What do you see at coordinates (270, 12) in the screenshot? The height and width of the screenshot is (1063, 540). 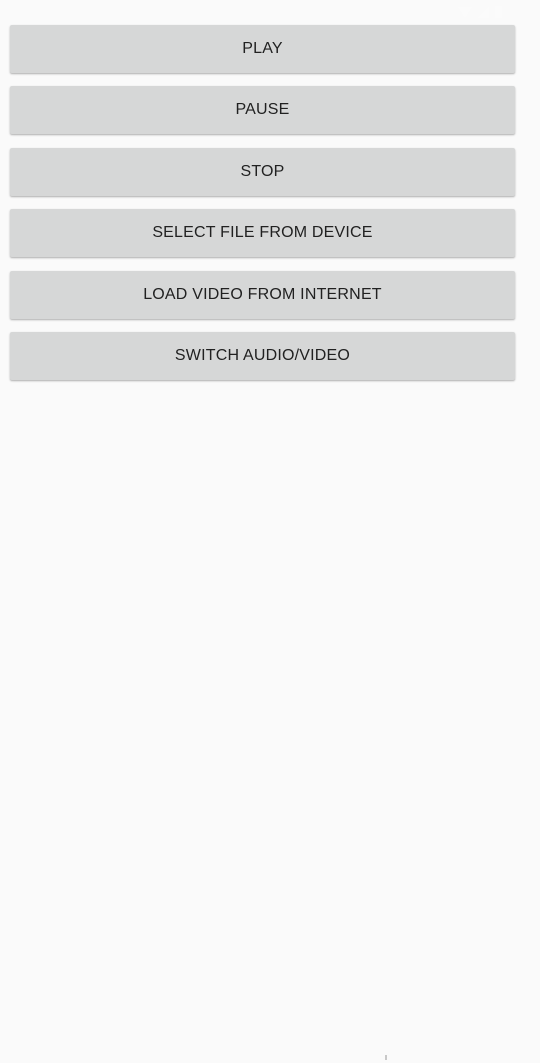 I see `status-bar` at bounding box center [270, 12].